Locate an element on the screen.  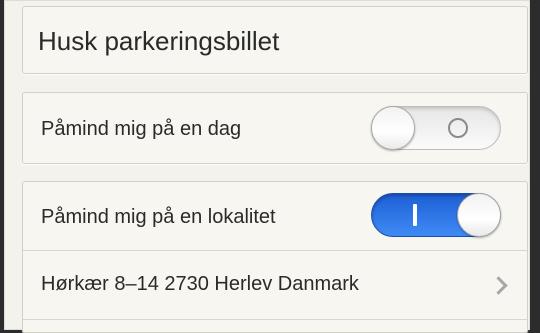
remind-at-location-label: Påmind mig på en lokalitet is located at coordinates (158, 217).